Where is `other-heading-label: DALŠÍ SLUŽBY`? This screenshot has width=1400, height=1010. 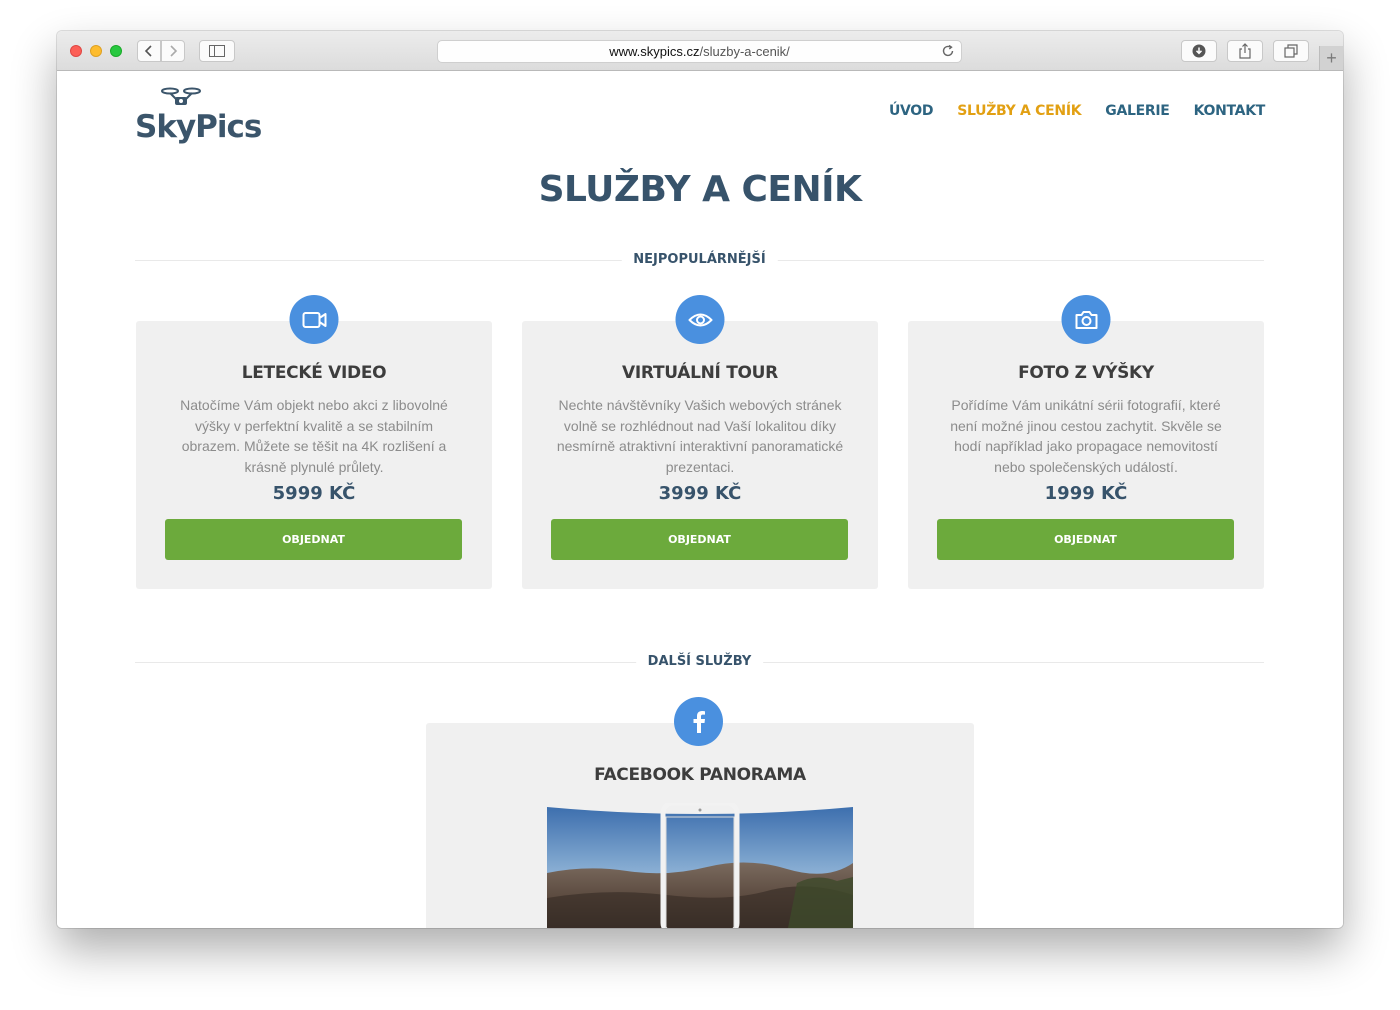 other-heading-label: DALŠÍ SLUŽBY is located at coordinates (699, 661).